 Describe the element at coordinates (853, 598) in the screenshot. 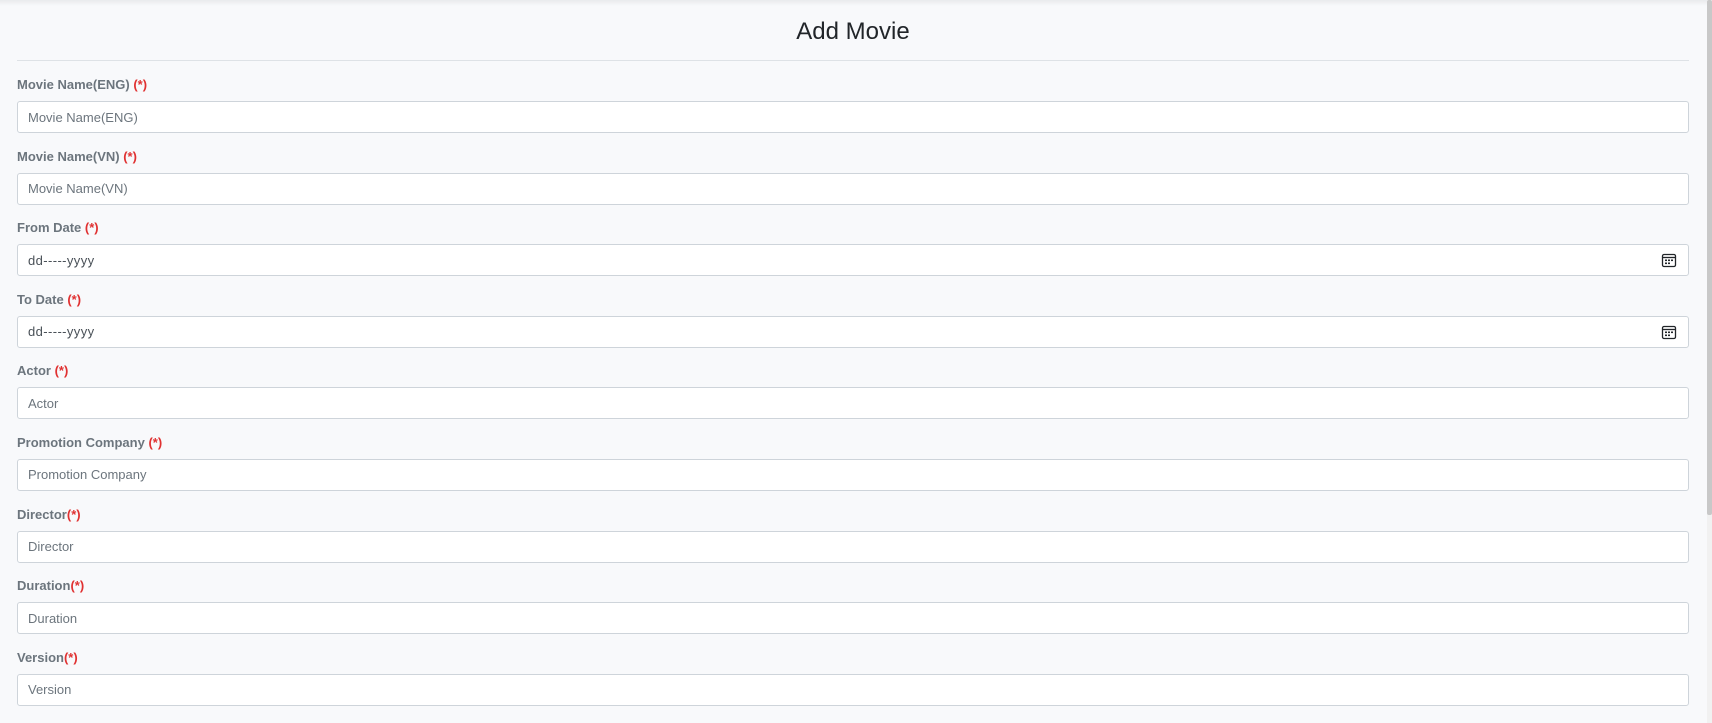

I see `field-duration: Duration(*)` at that location.